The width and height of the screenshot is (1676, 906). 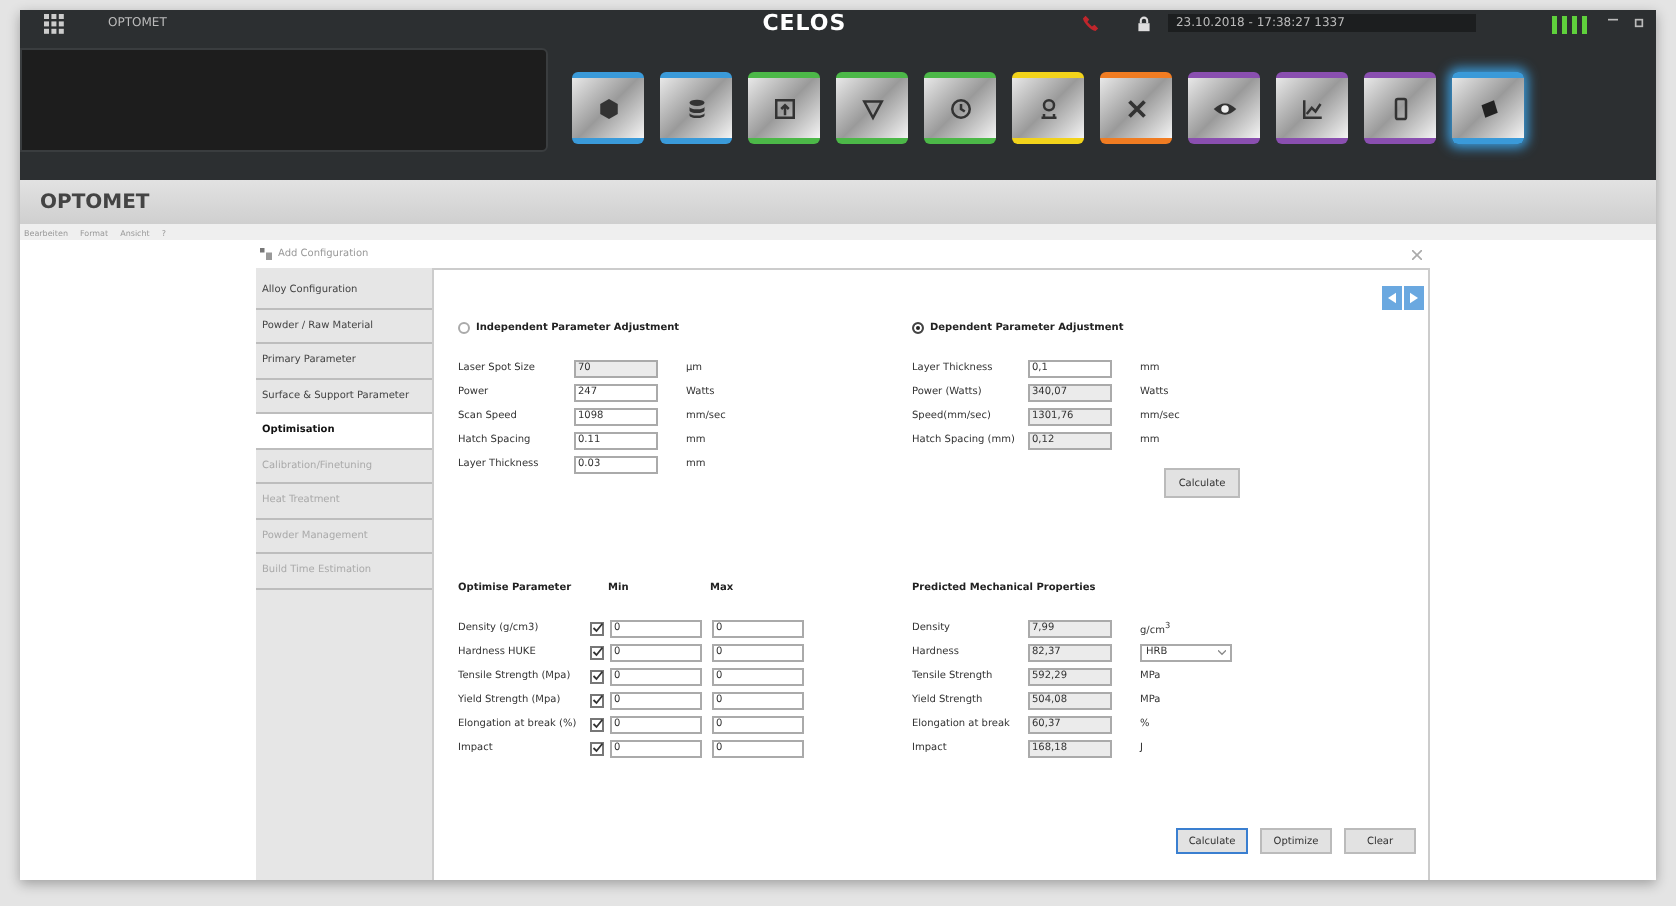 I want to click on window-title: OPTOMET, so click(x=95, y=202).